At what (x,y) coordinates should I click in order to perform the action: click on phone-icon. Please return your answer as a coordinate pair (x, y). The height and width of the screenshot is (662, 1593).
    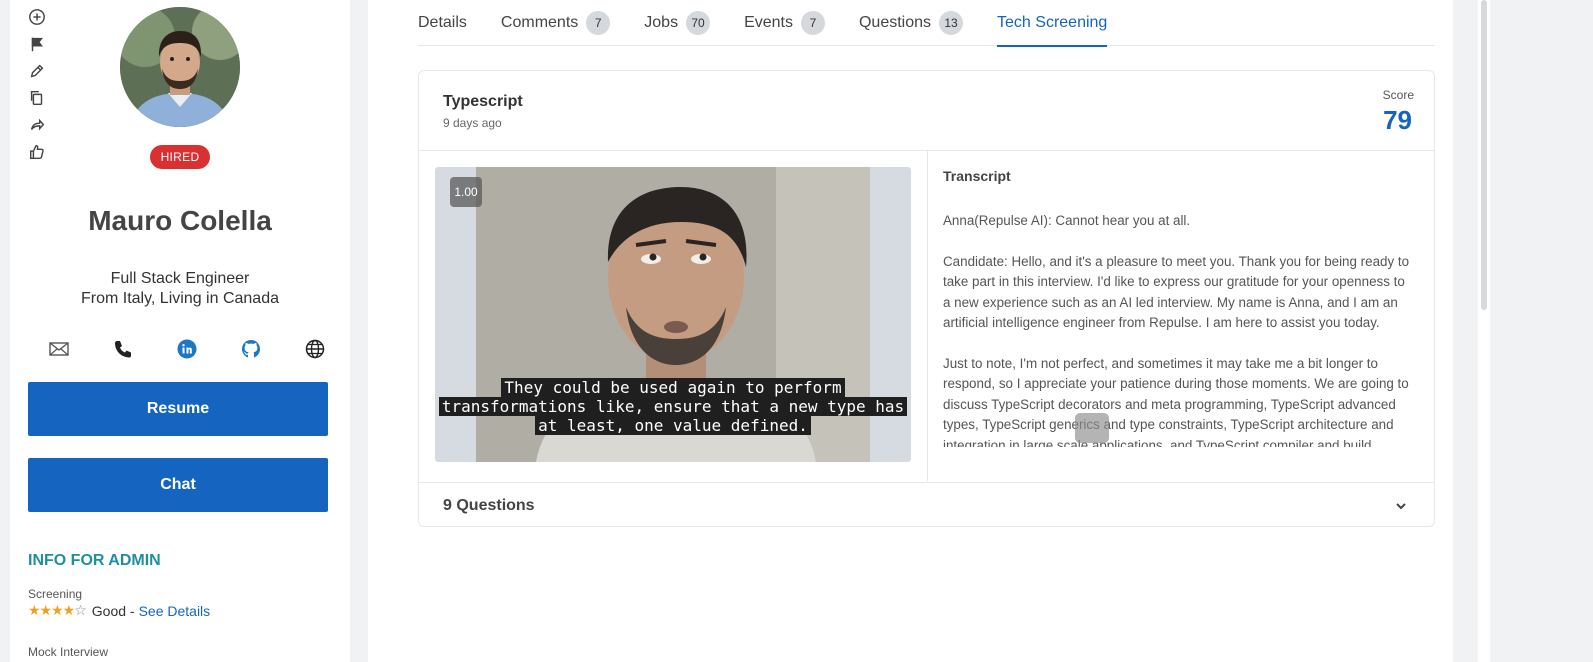
    Looking at the image, I should click on (123, 349).